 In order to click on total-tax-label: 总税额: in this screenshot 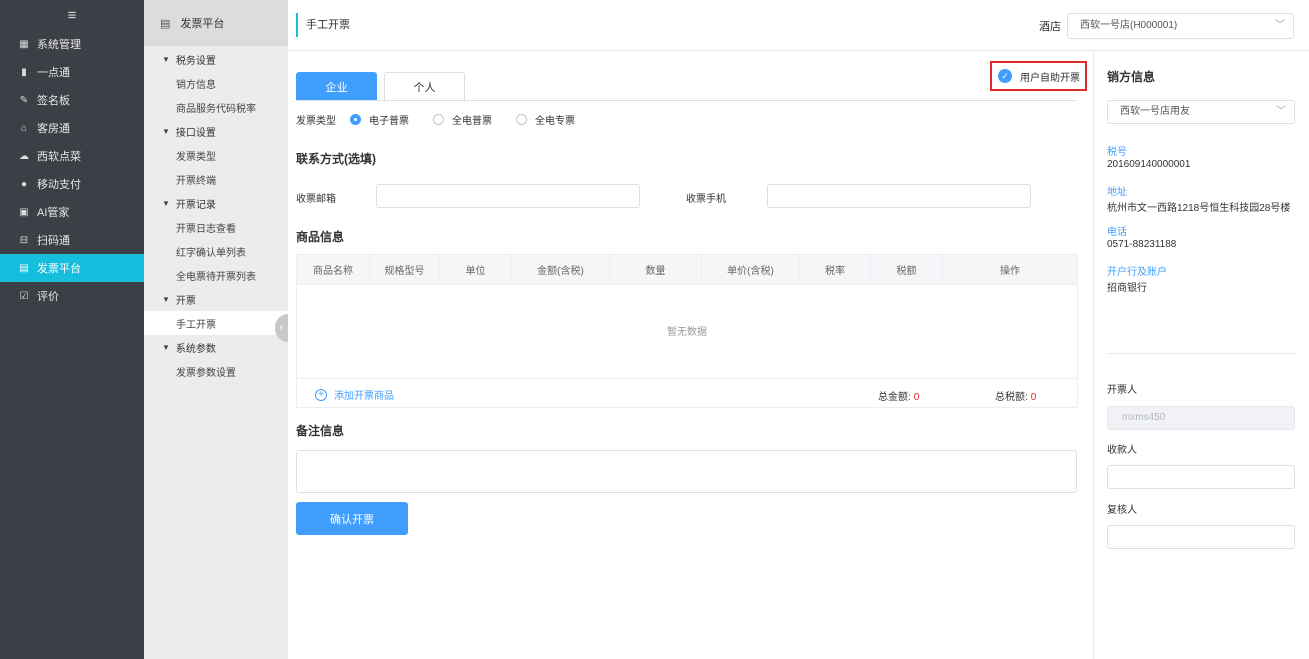, I will do `click(1011, 397)`.